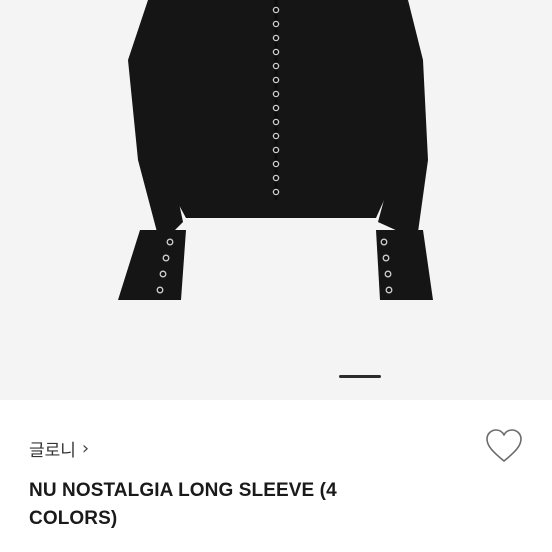 This screenshot has height=552, width=552. Describe the element at coordinates (52, 451) in the screenshot. I see `brand-name: 글로니` at that location.